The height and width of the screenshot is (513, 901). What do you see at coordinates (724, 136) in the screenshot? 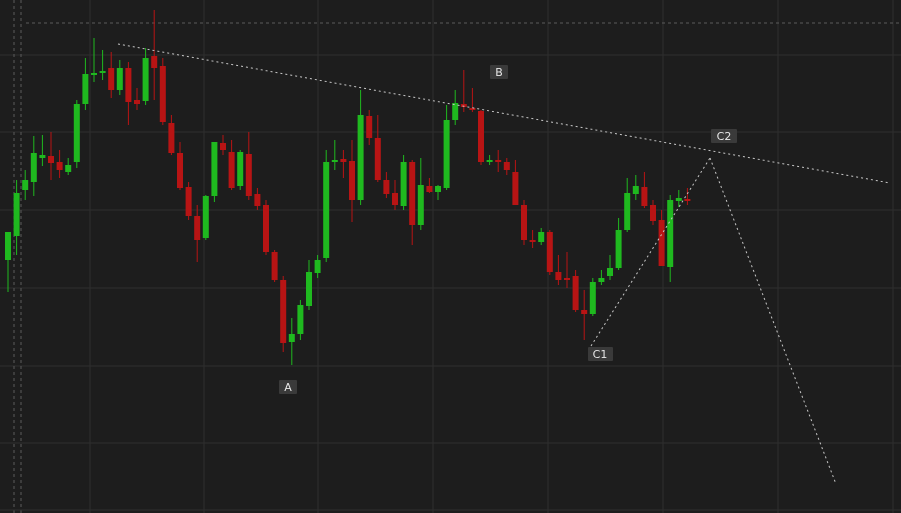
I see `label-c2: C2` at bounding box center [724, 136].